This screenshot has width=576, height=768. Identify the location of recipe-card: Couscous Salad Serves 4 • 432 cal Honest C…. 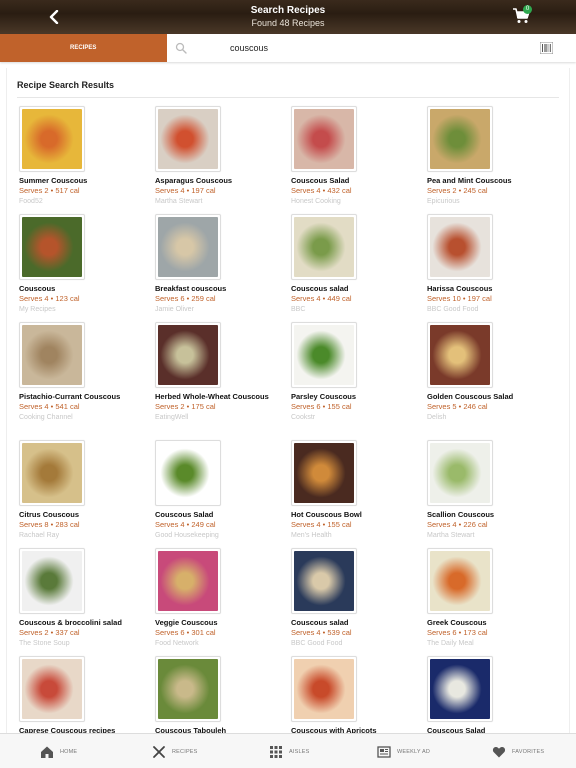
(356, 156).